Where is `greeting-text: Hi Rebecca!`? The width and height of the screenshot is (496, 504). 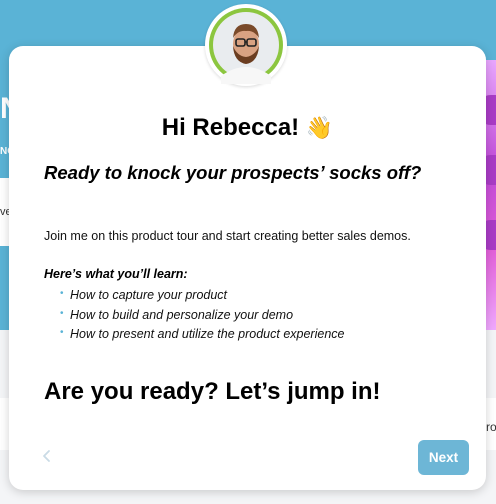 greeting-text: Hi Rebecca! is located at coordinates (230, 127).